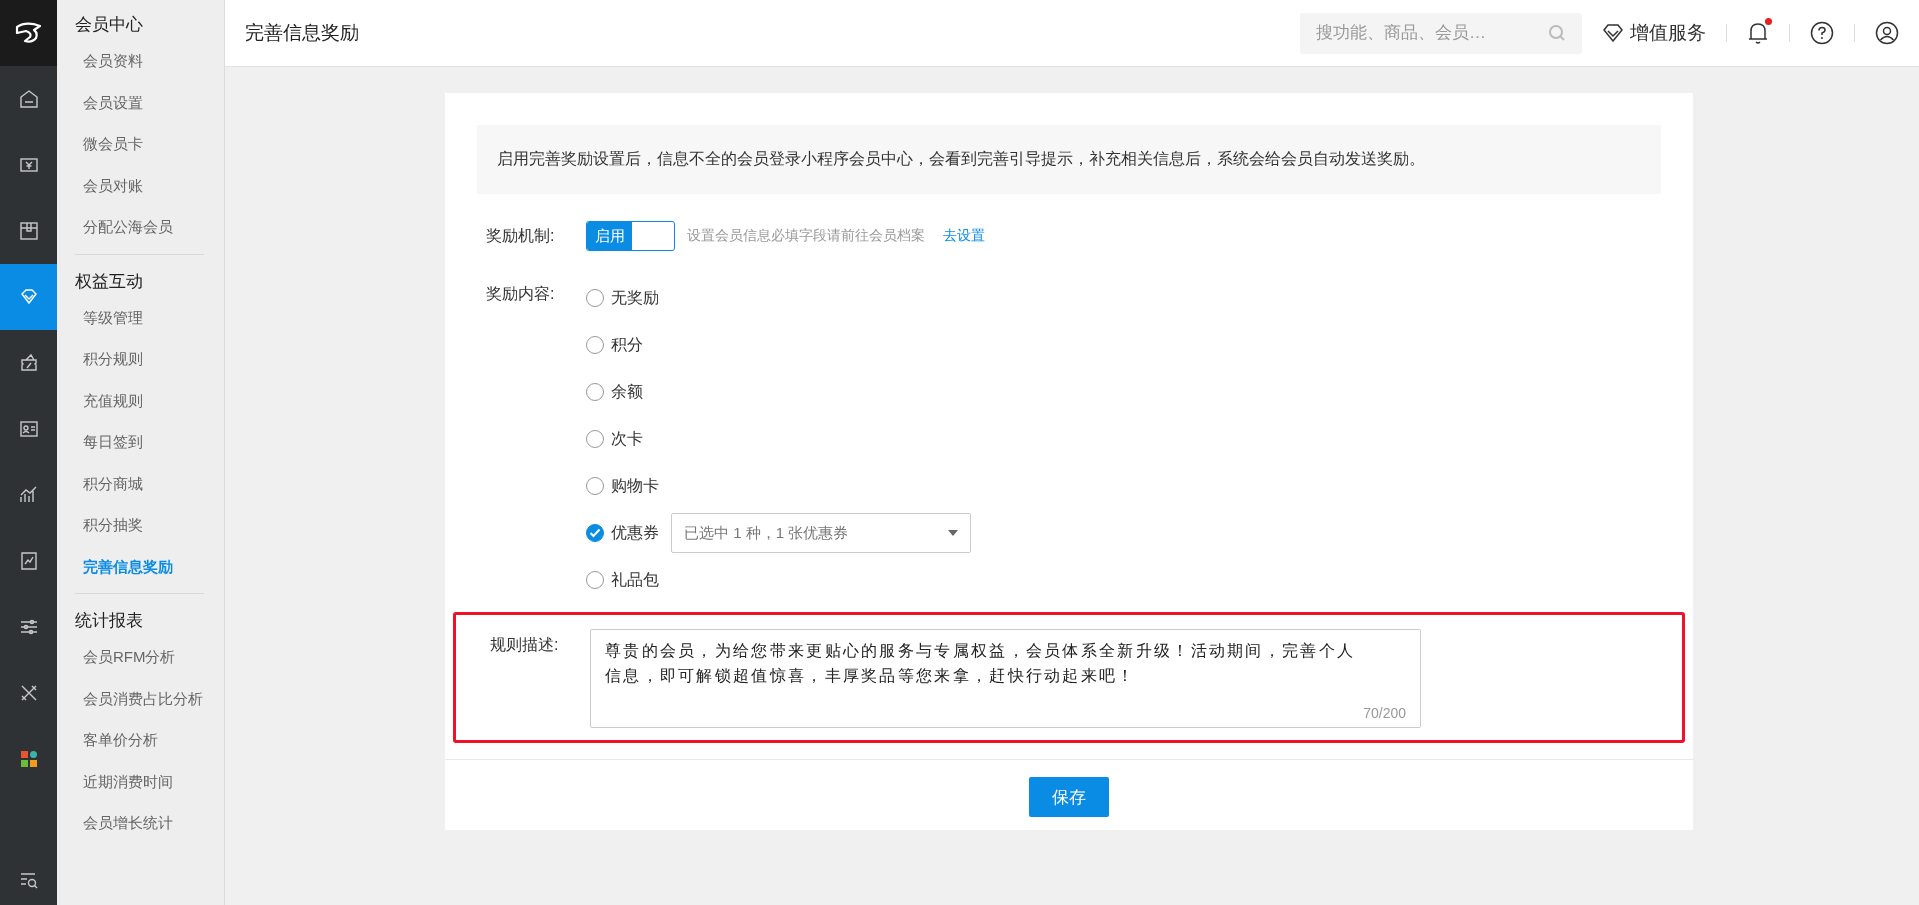  What do you see at coordinates (614, 392) in the screenshot?
I see `radio-option: 余额` at bounding box center [614, 392].